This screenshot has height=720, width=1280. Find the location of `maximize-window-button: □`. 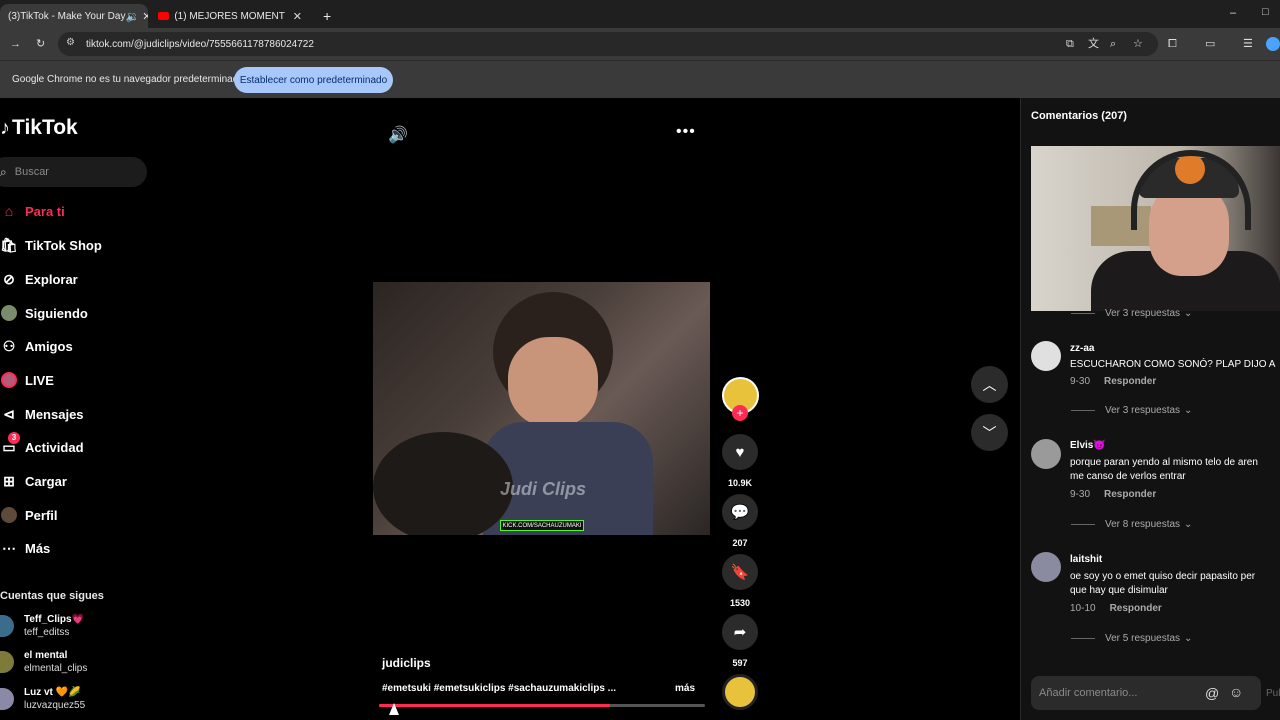

maximize-window-button: □ is located at coordinates (1265, 12).